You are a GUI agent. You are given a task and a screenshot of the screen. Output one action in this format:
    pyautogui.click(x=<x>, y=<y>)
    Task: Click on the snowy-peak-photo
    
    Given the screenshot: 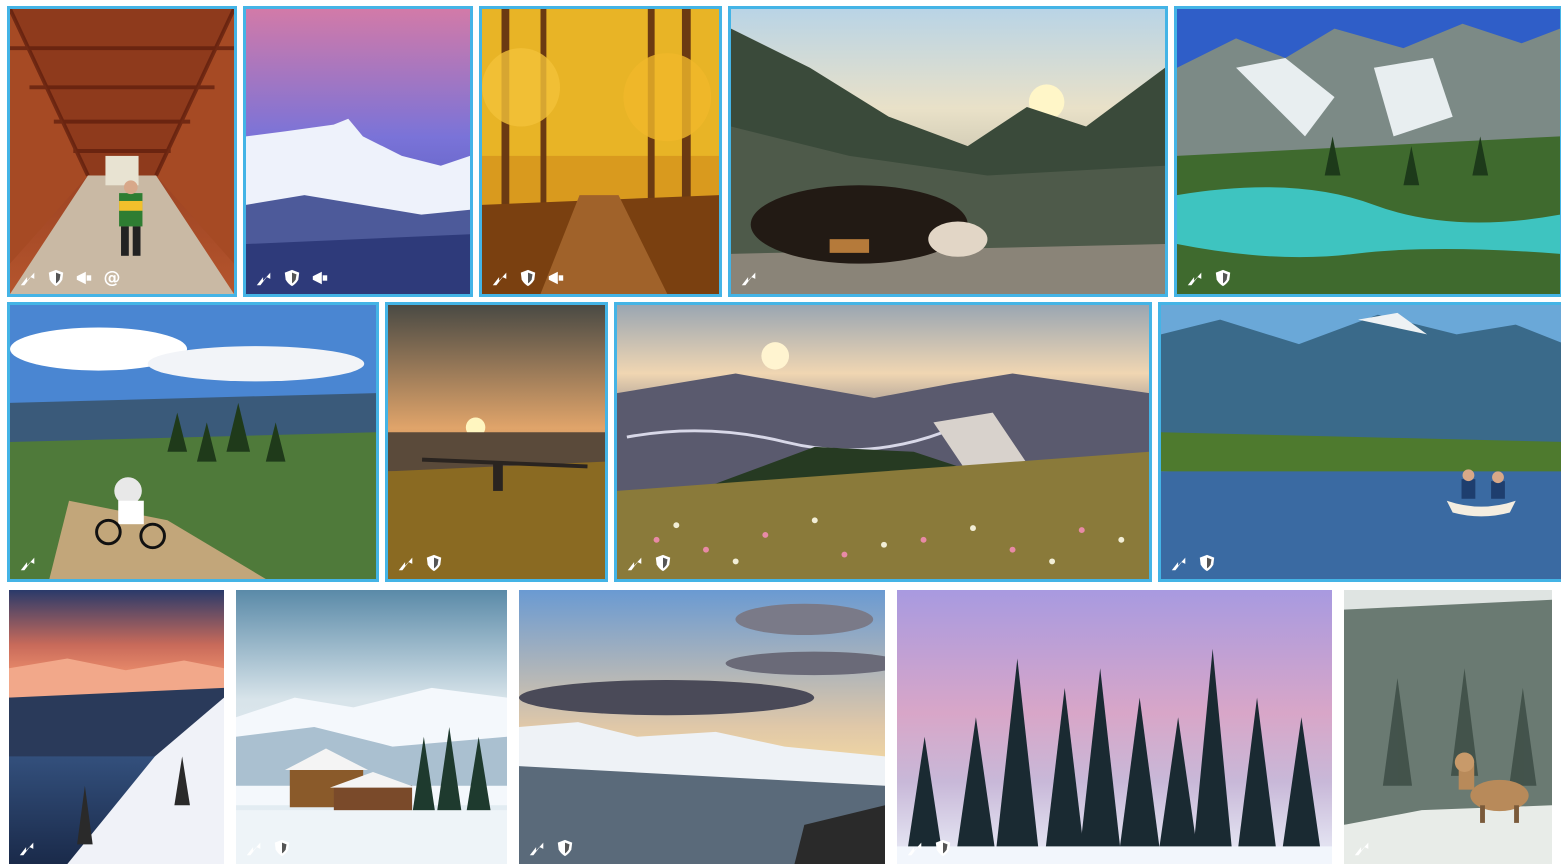 What is the action you would take?
    pyautogui.click(x=358, y=151)
    